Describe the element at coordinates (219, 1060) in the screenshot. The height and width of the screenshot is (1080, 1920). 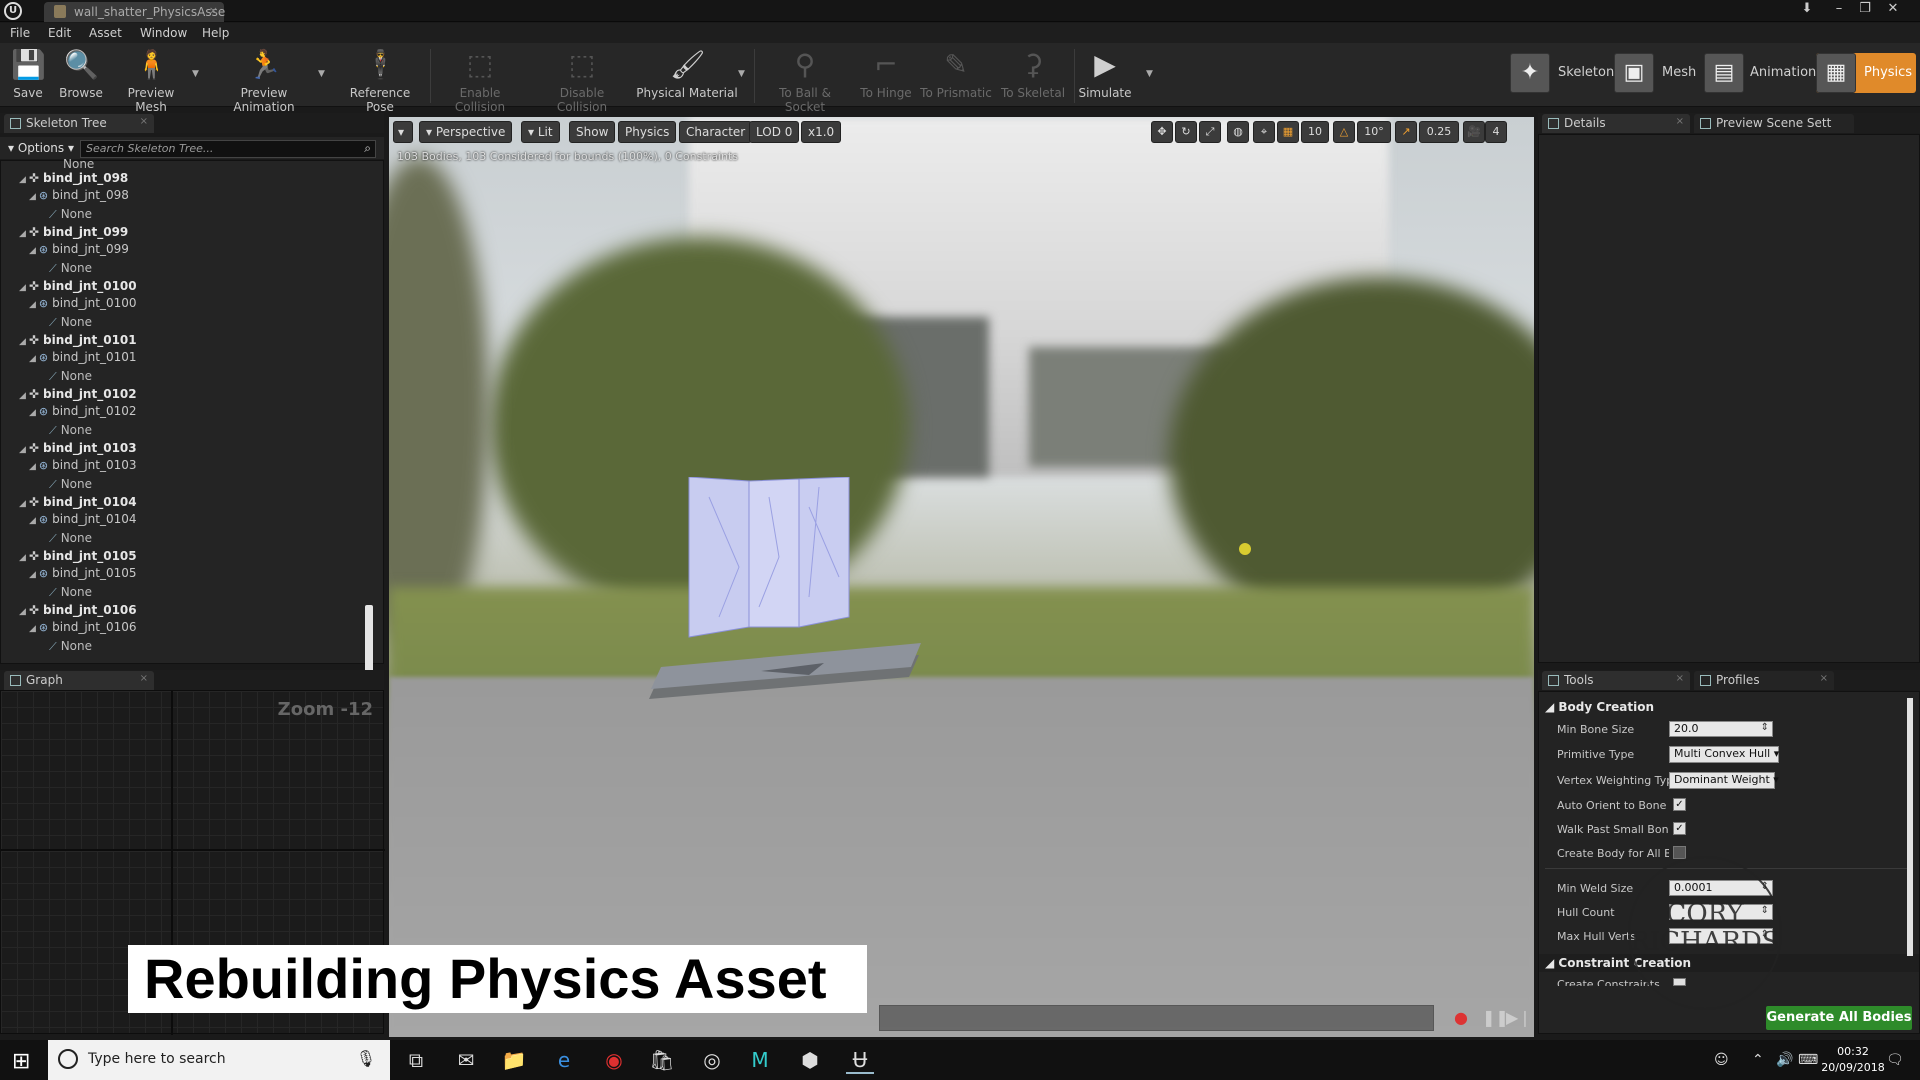
I see `taskbar-search-input: Type here to search 🎙` at that location.